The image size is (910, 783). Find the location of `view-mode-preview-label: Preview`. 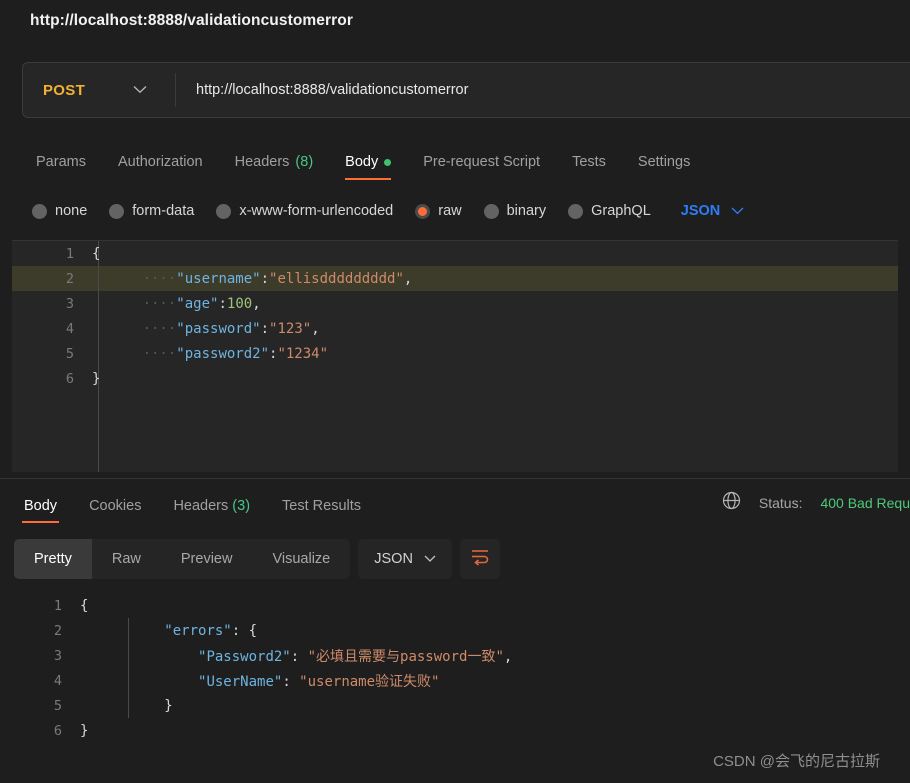

view-mode-preview-label: Preview is located at coordinates (206, 559).